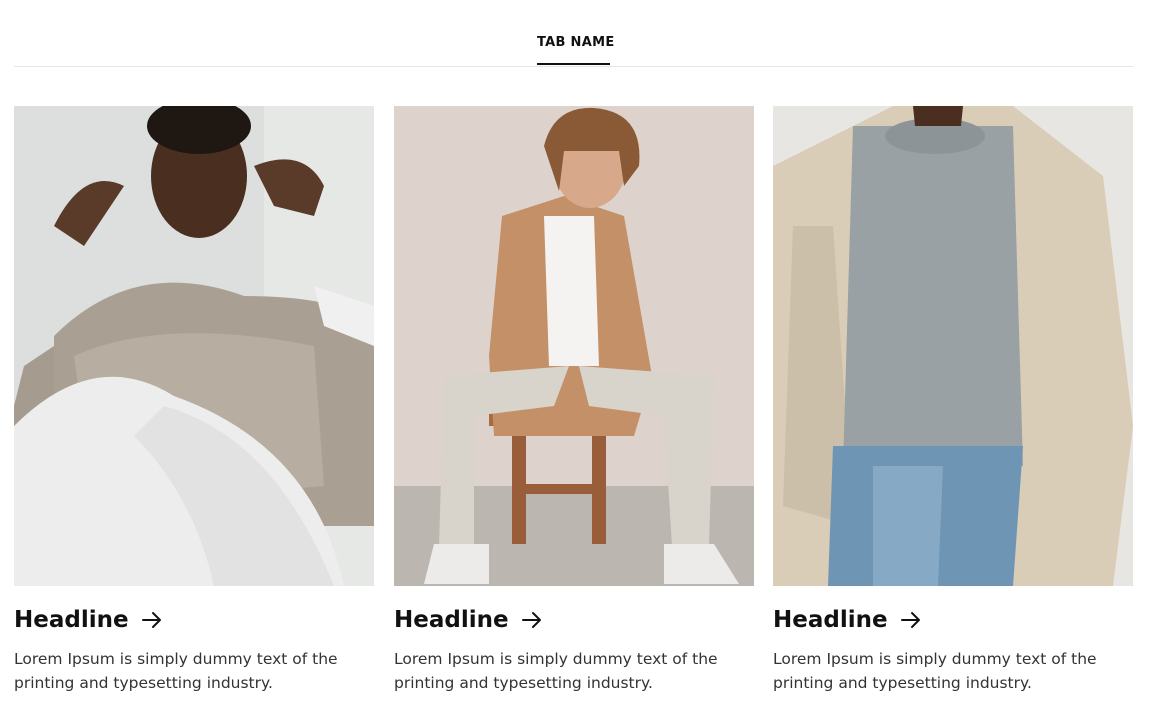 The width and height of the screenshot is (1153, 725). Describe the element at coordinates (575, 49) in the screenshot. I see `tab-tab-name: TAB NAME` at that location.